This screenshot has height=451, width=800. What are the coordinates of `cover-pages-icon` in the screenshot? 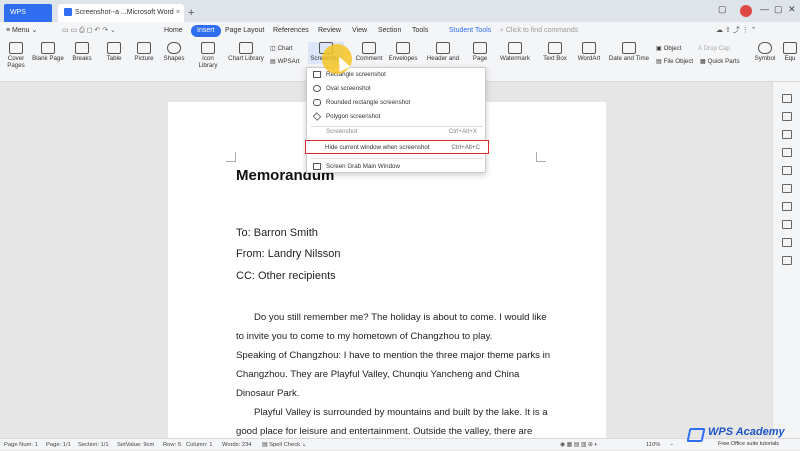 It's located at (16, 48).